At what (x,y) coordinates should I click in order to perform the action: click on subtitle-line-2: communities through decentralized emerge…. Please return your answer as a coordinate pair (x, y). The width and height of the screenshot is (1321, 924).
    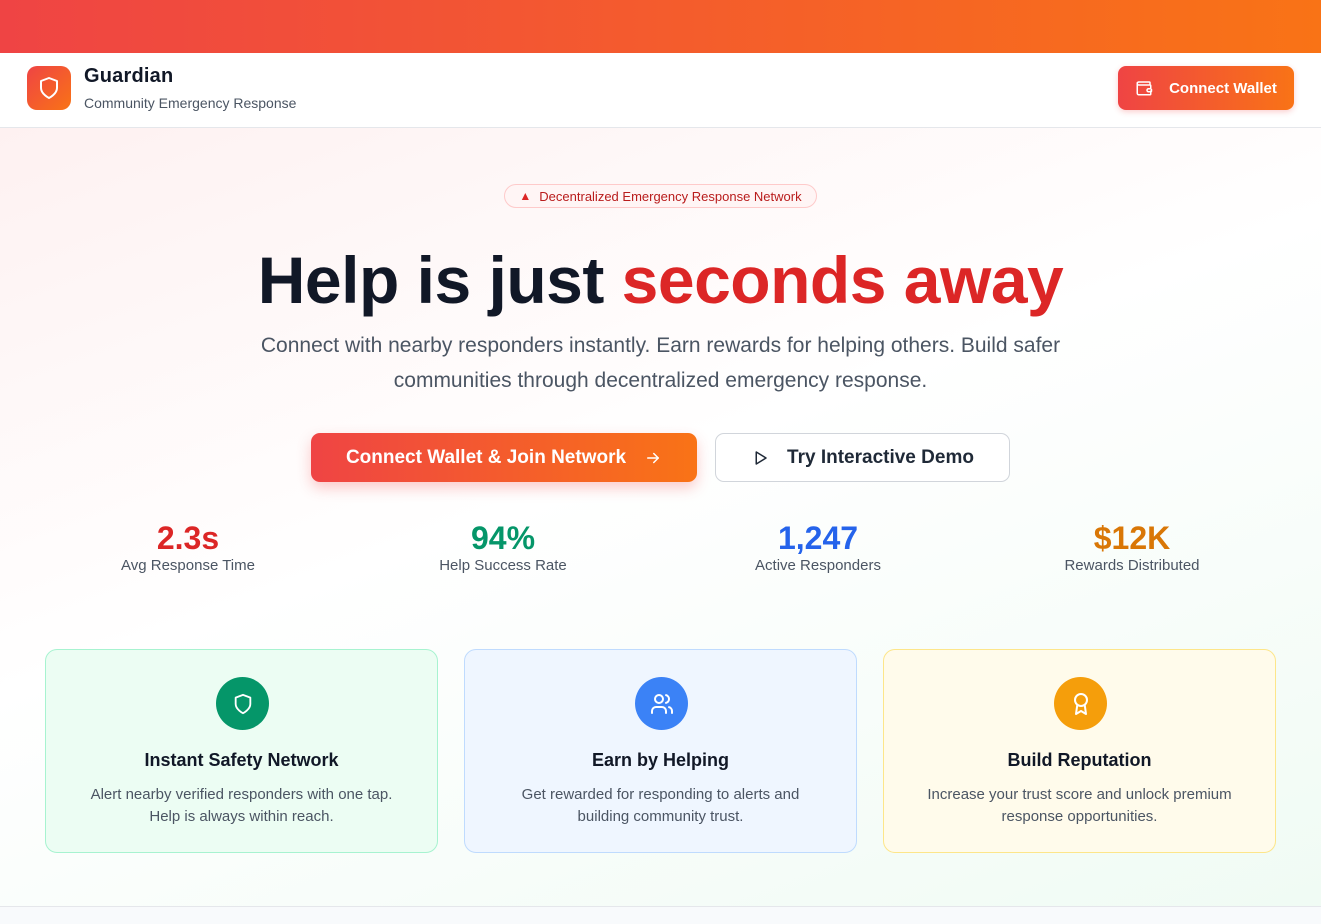
    Looking at the image, I should click on (660, 380).